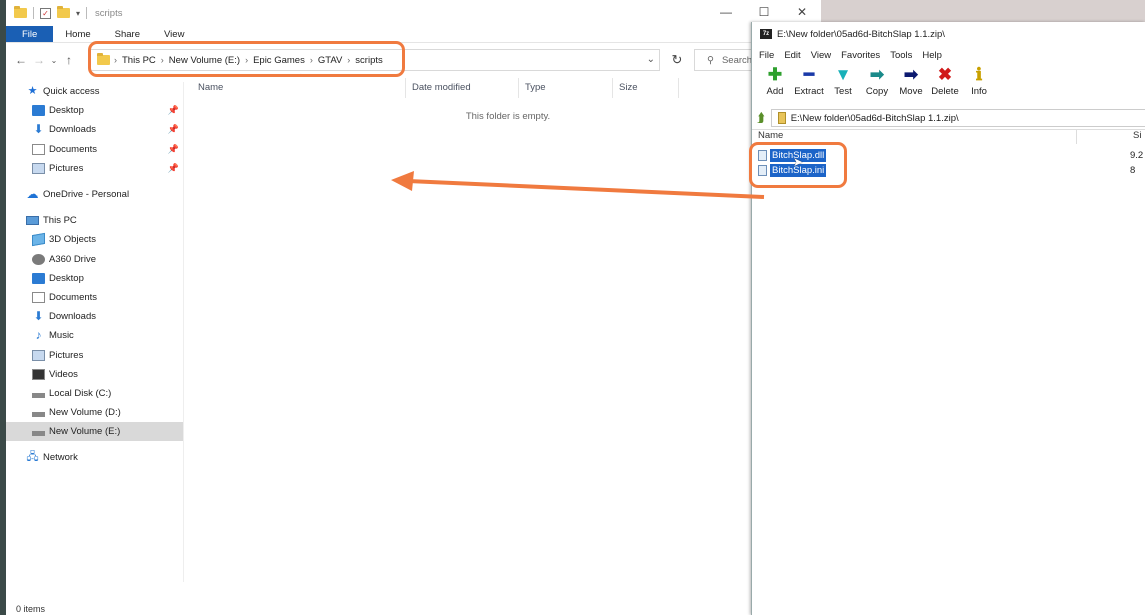 The width and height of the screenshot is (1145, 615). I want to click on folder-up-icon: ⮭, so click(761, 118).